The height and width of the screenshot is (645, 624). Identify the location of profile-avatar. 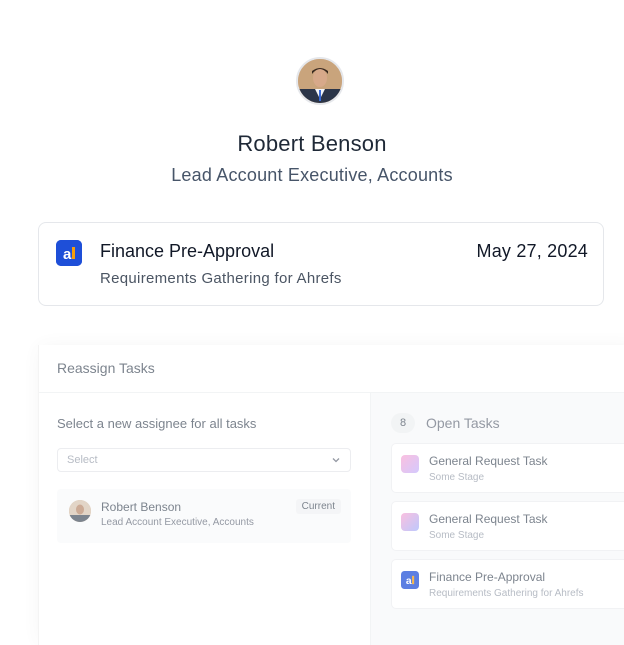
(320, 81).